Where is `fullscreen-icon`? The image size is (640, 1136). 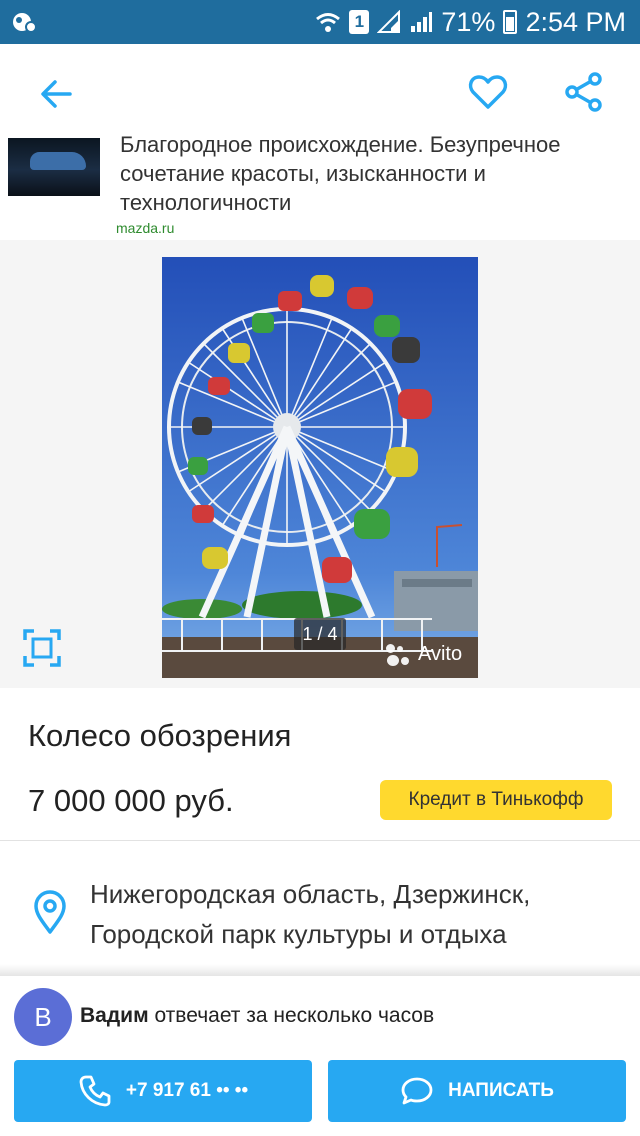 fullscreen-icon is located at coordinates (42, 648).